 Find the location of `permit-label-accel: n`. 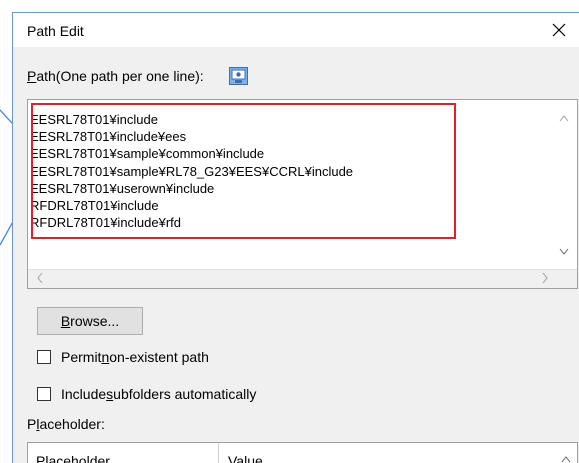

permit-label-accel: n is located at coordinates (105, 357).